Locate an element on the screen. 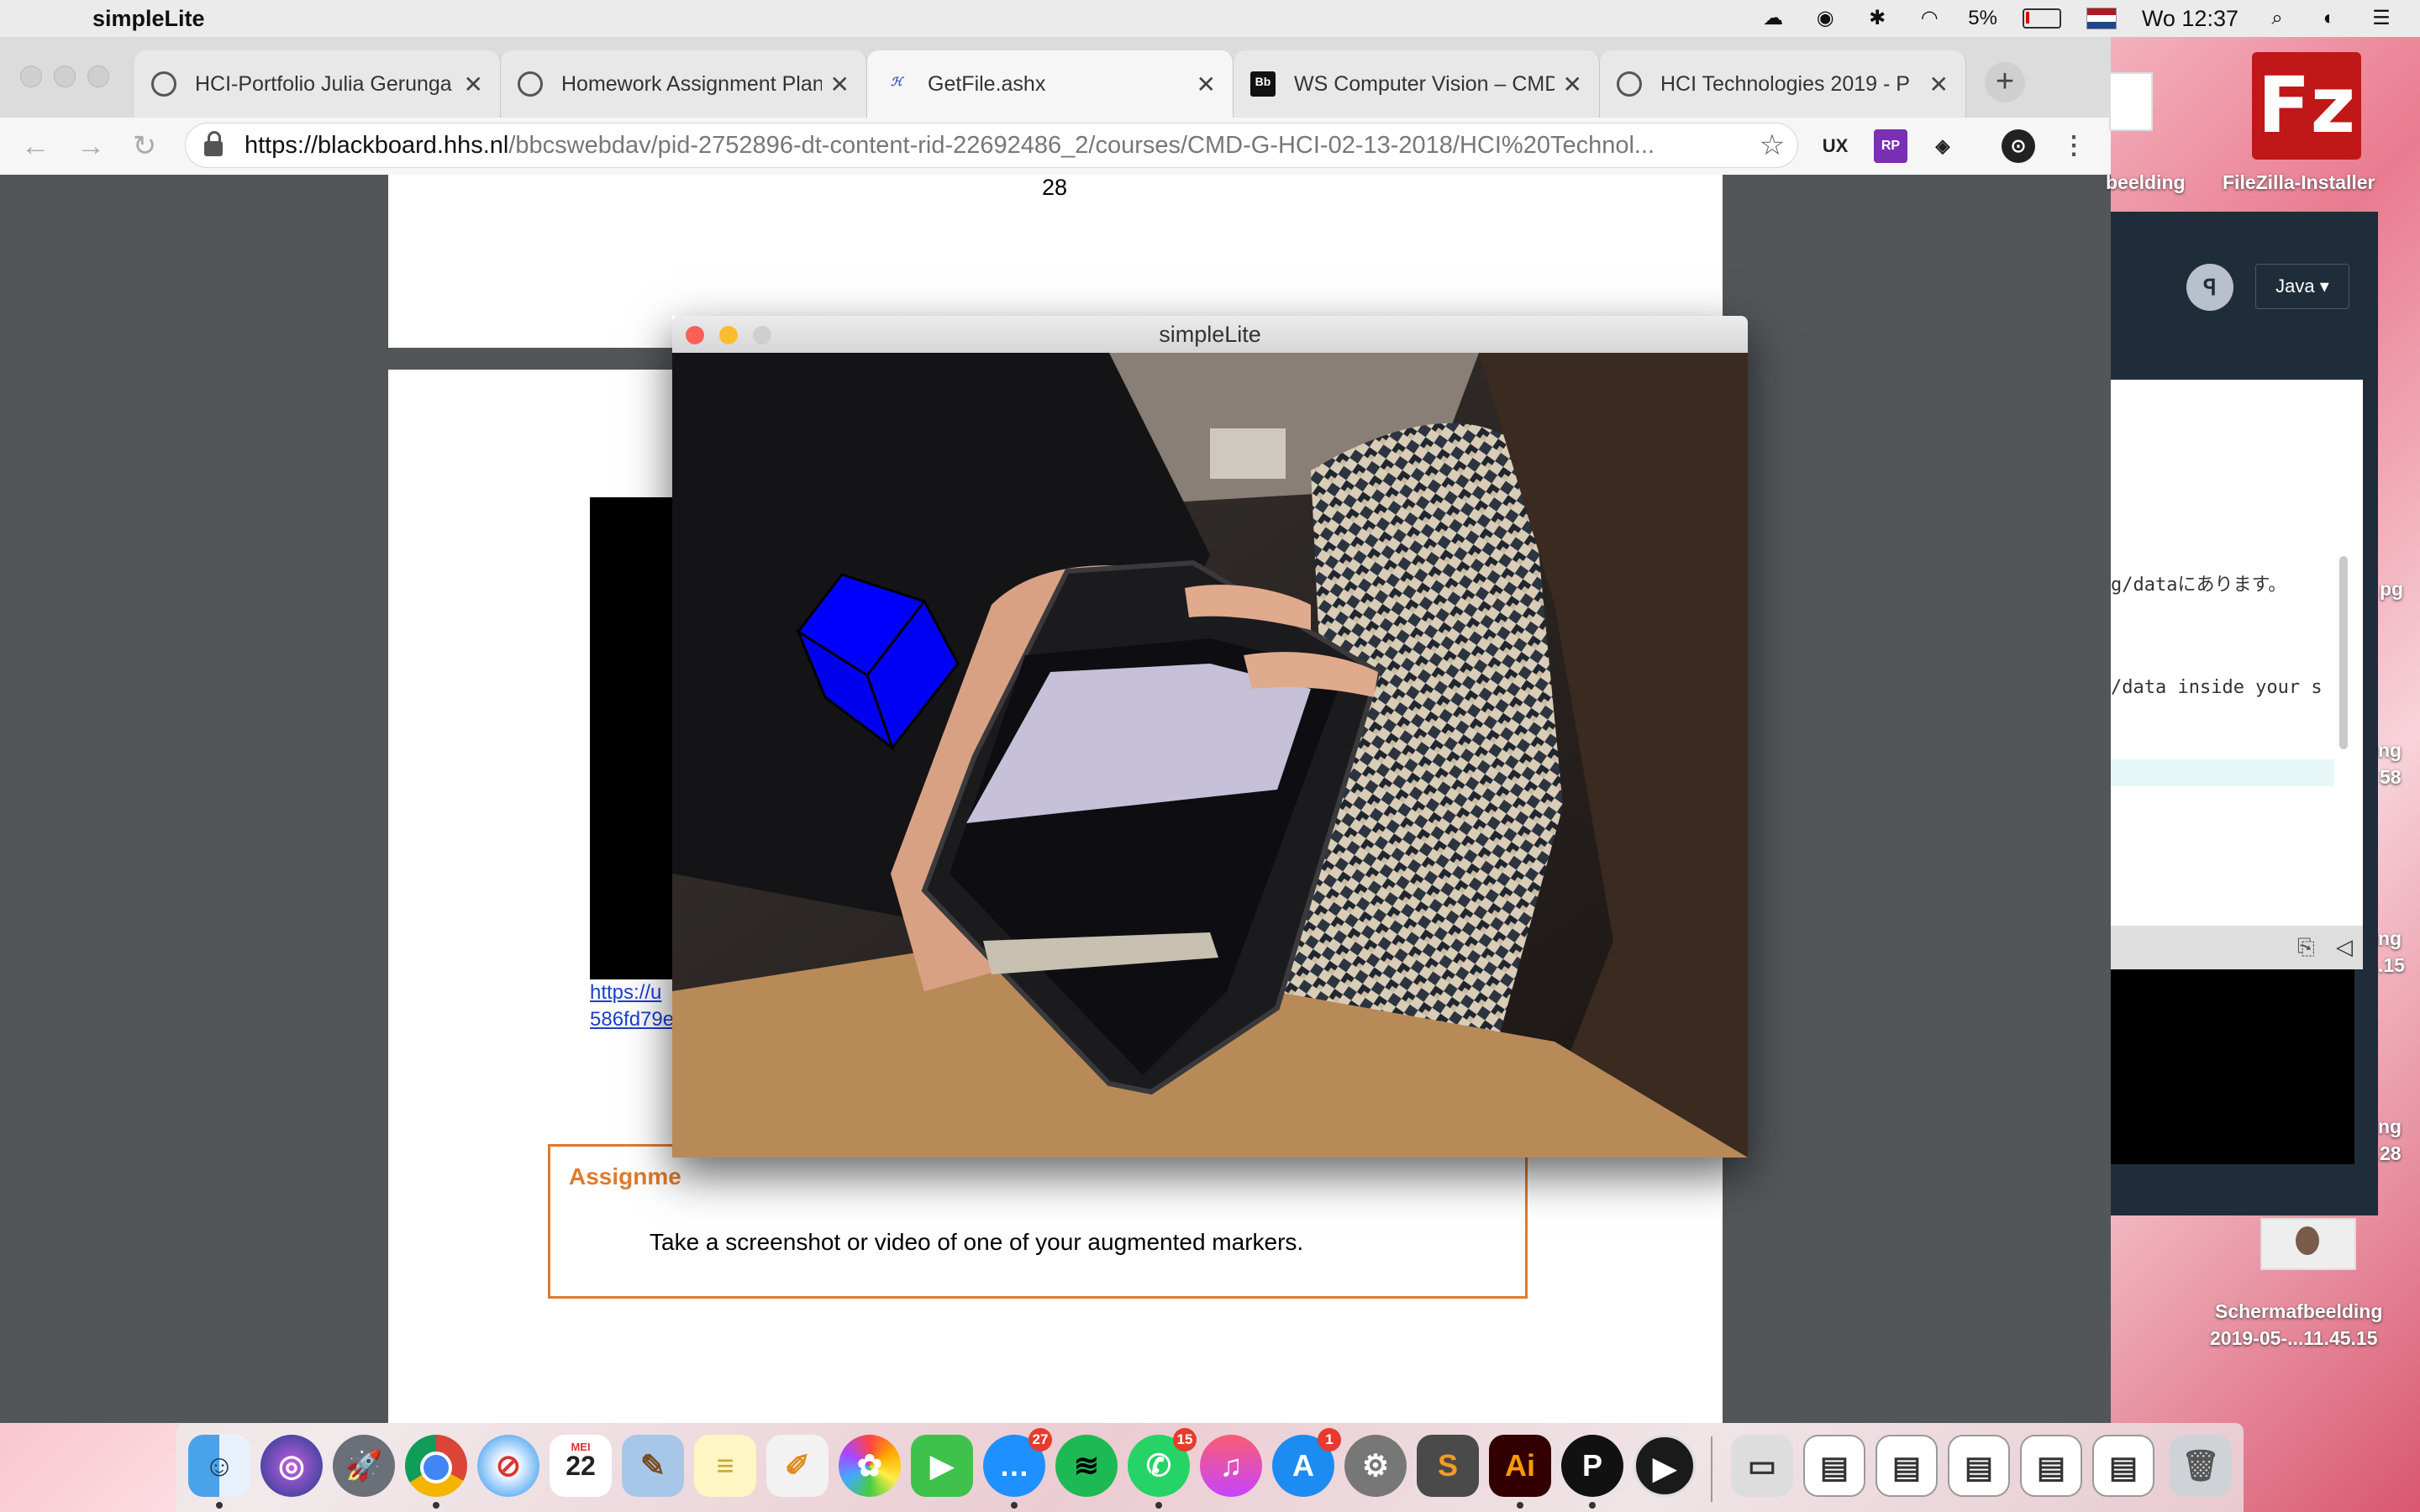  clock: Wo 12:37 is located at coordinates (2190, 19).